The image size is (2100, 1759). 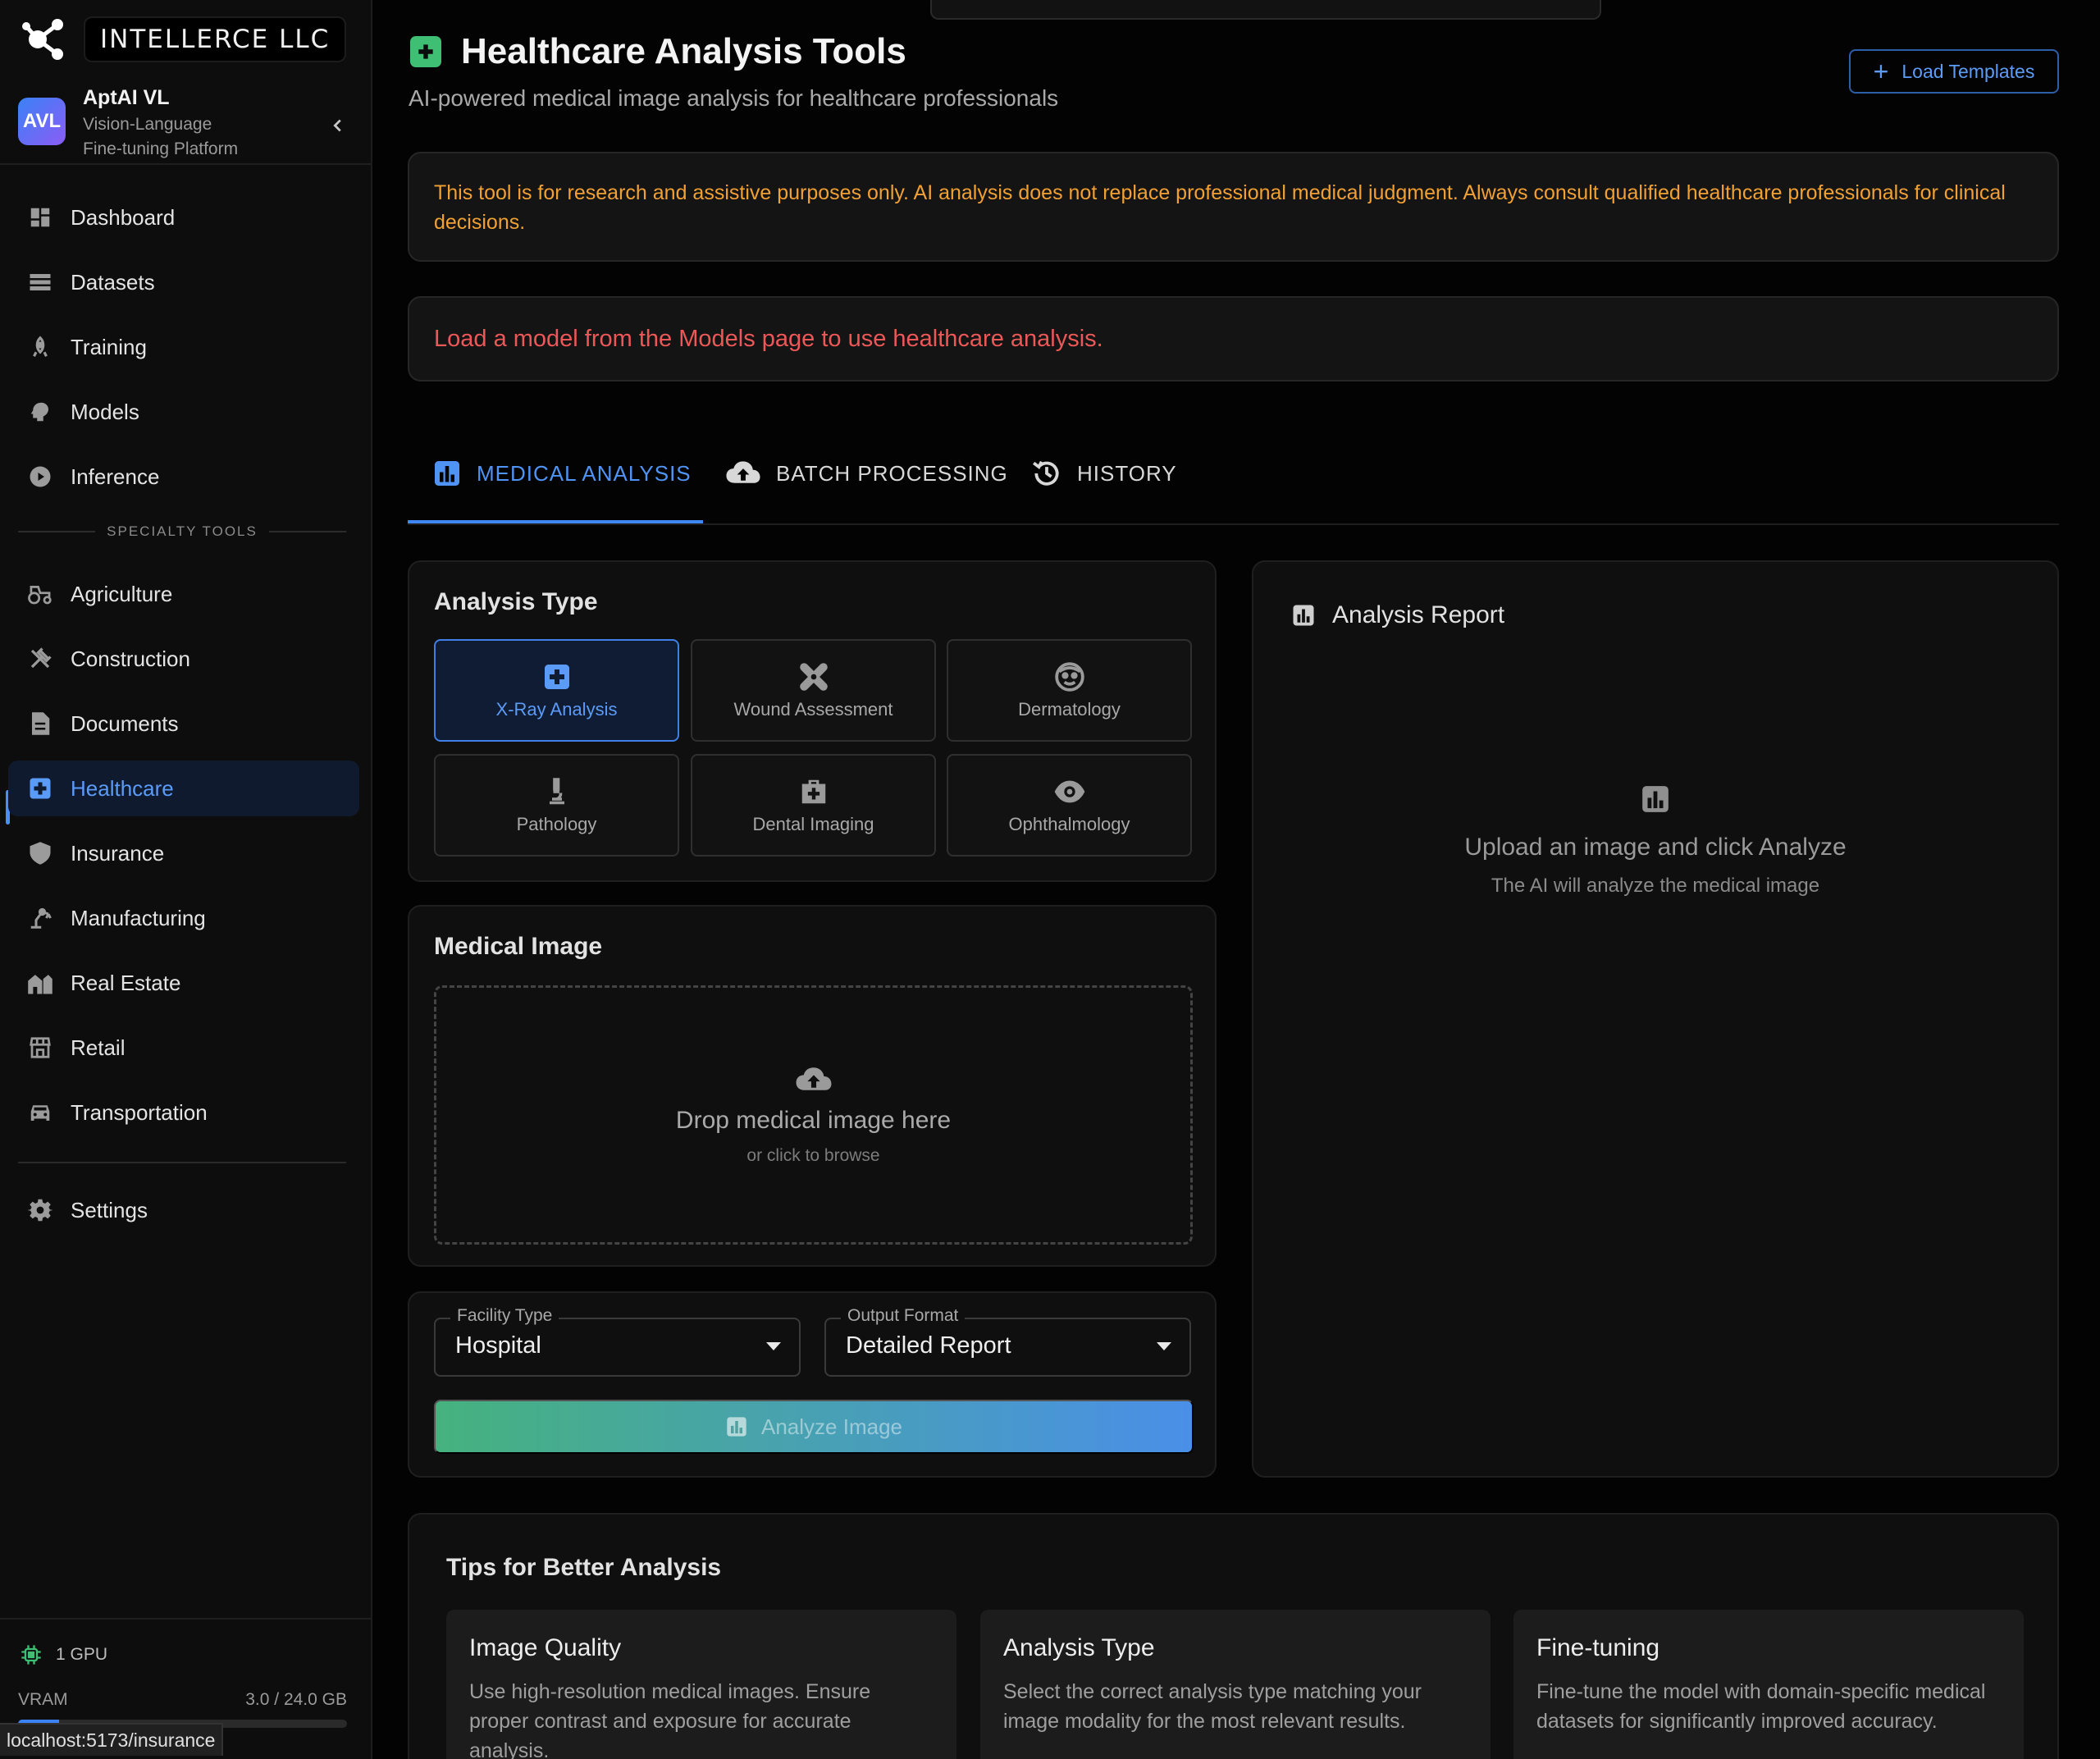 What do you see at coordinates (518, 946) in the screenshot?
I see `medical-image-title: Medical Image` at bounding box center [518, 946].